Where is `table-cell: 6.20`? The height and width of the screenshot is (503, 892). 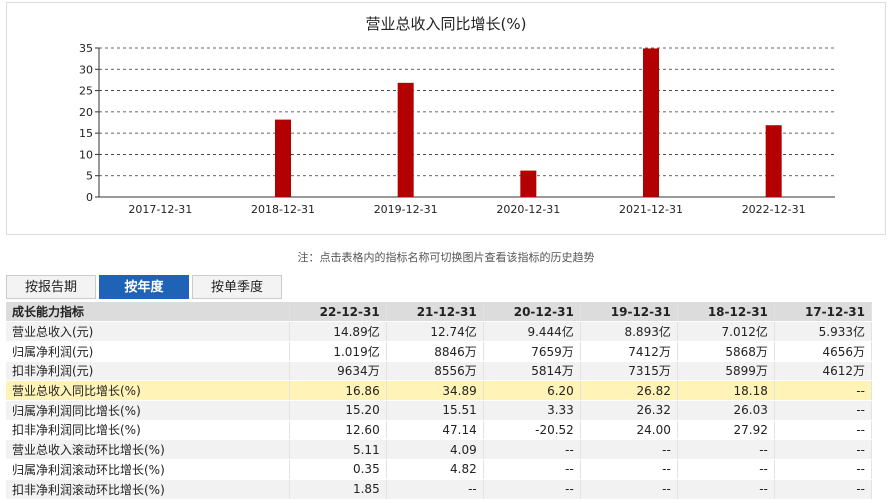 table-cell: 6.20 is located at coordinates (532, 390).